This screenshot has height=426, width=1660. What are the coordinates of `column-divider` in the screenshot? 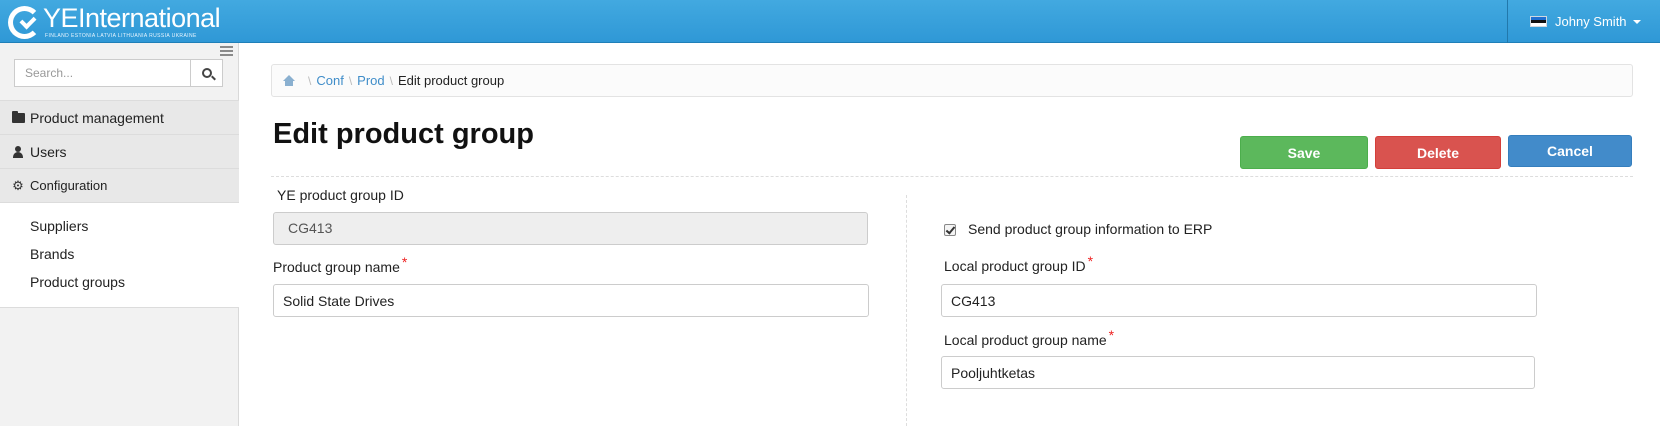 It's located at (906, 310).